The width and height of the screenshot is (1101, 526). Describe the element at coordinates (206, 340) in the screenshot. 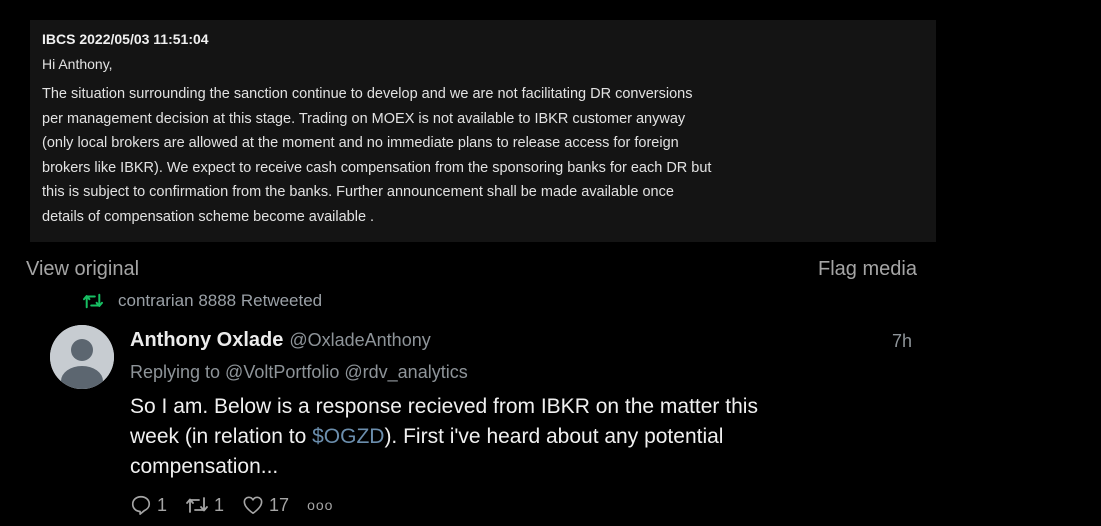

I see `author-name: Anthony Oxlade` at that location.